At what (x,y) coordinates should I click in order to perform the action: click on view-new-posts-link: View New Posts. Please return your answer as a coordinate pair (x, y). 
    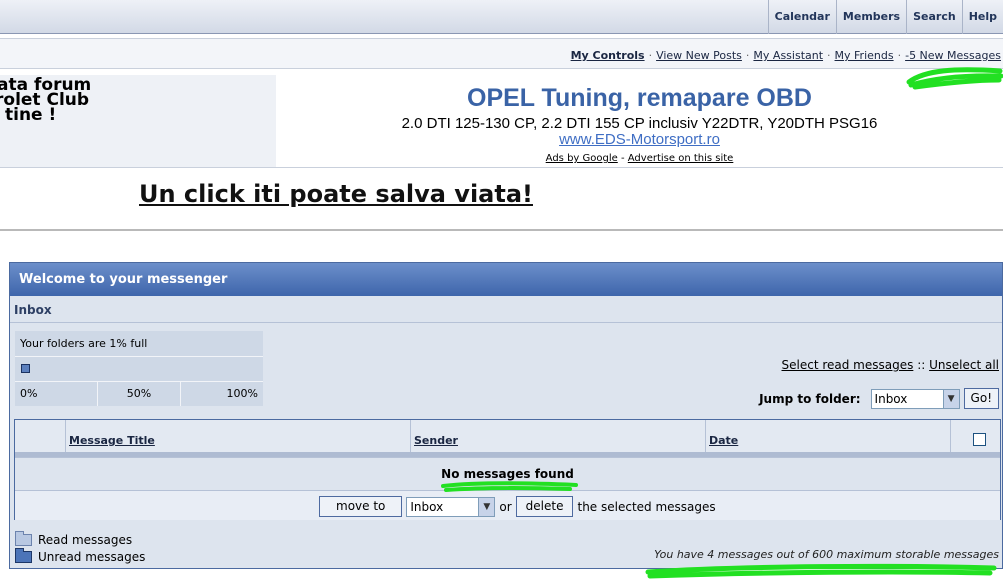
    Looking at the image, I should click on (699, 55).